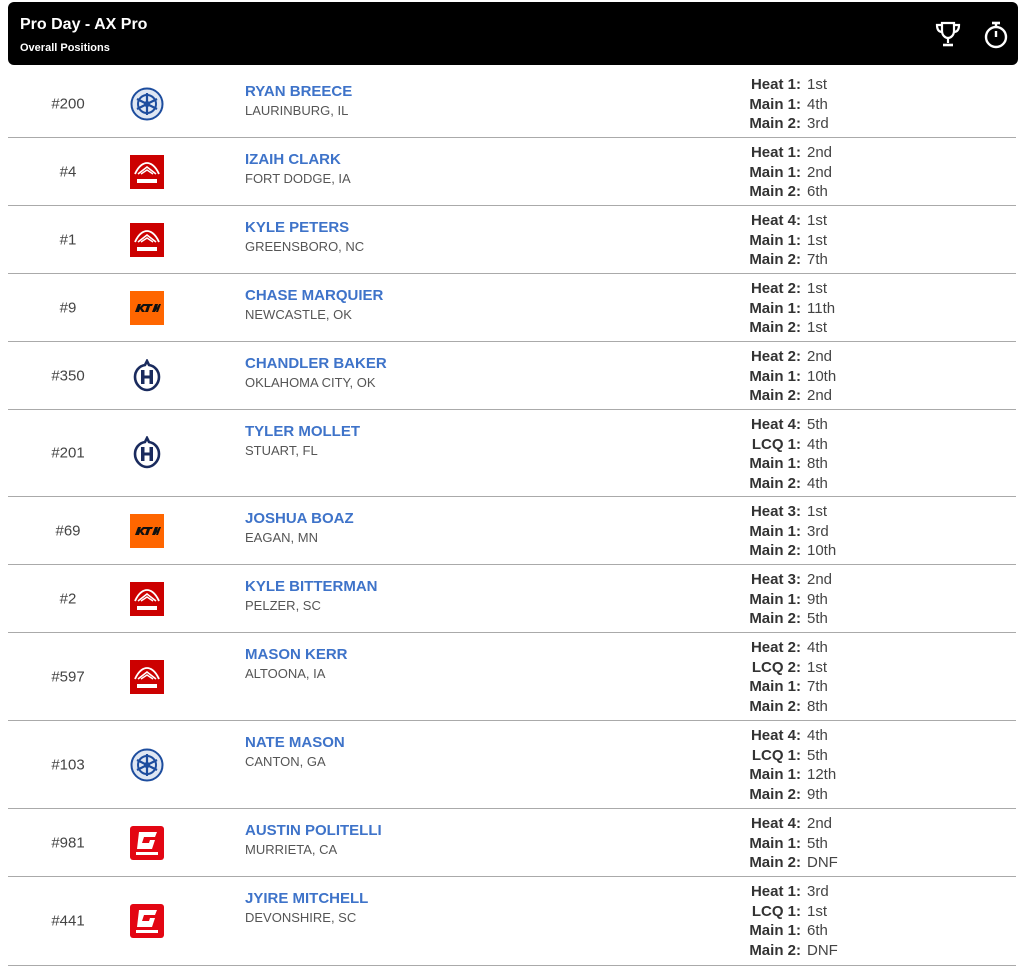 Image resolution: width=1024 pixels, height=966 pixels. I want to click on rider-name-link: CHASE MARQUIER, so click(314, 296).